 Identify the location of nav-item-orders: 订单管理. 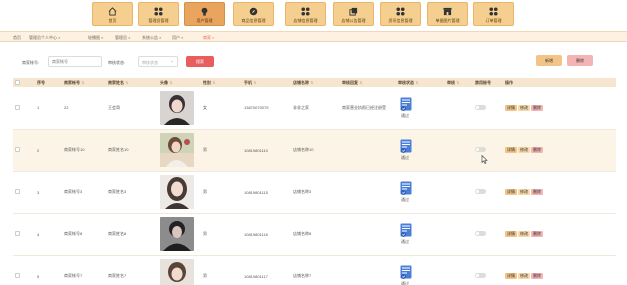
(493, 14).